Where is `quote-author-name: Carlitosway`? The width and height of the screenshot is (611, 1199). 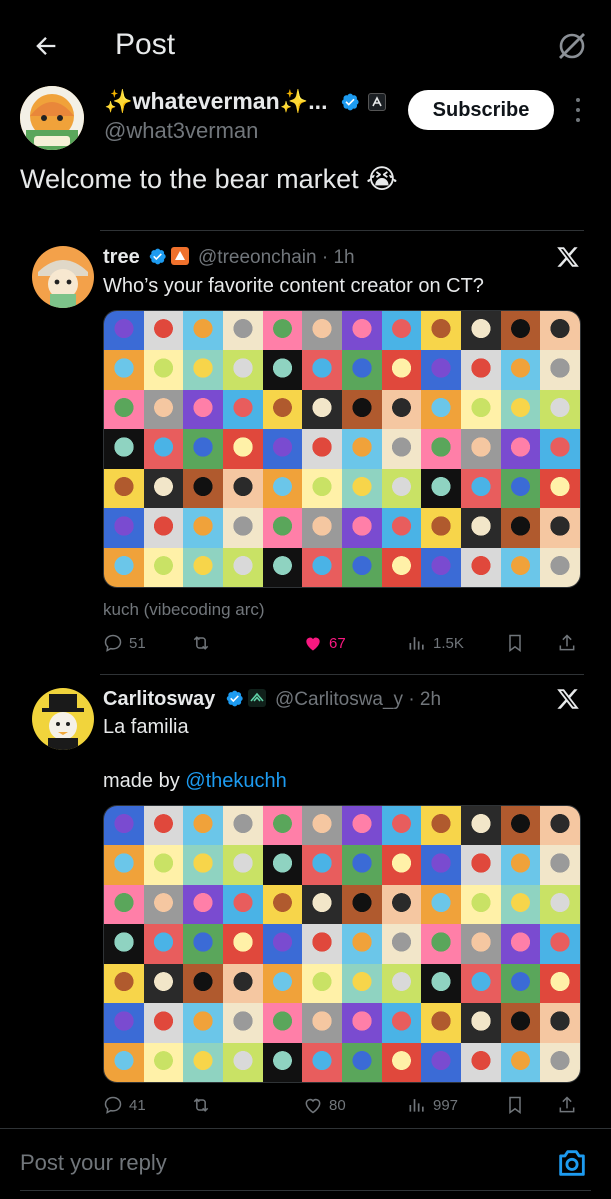
quote-author-name: Carlitosway is located at coordinates (159, 699).